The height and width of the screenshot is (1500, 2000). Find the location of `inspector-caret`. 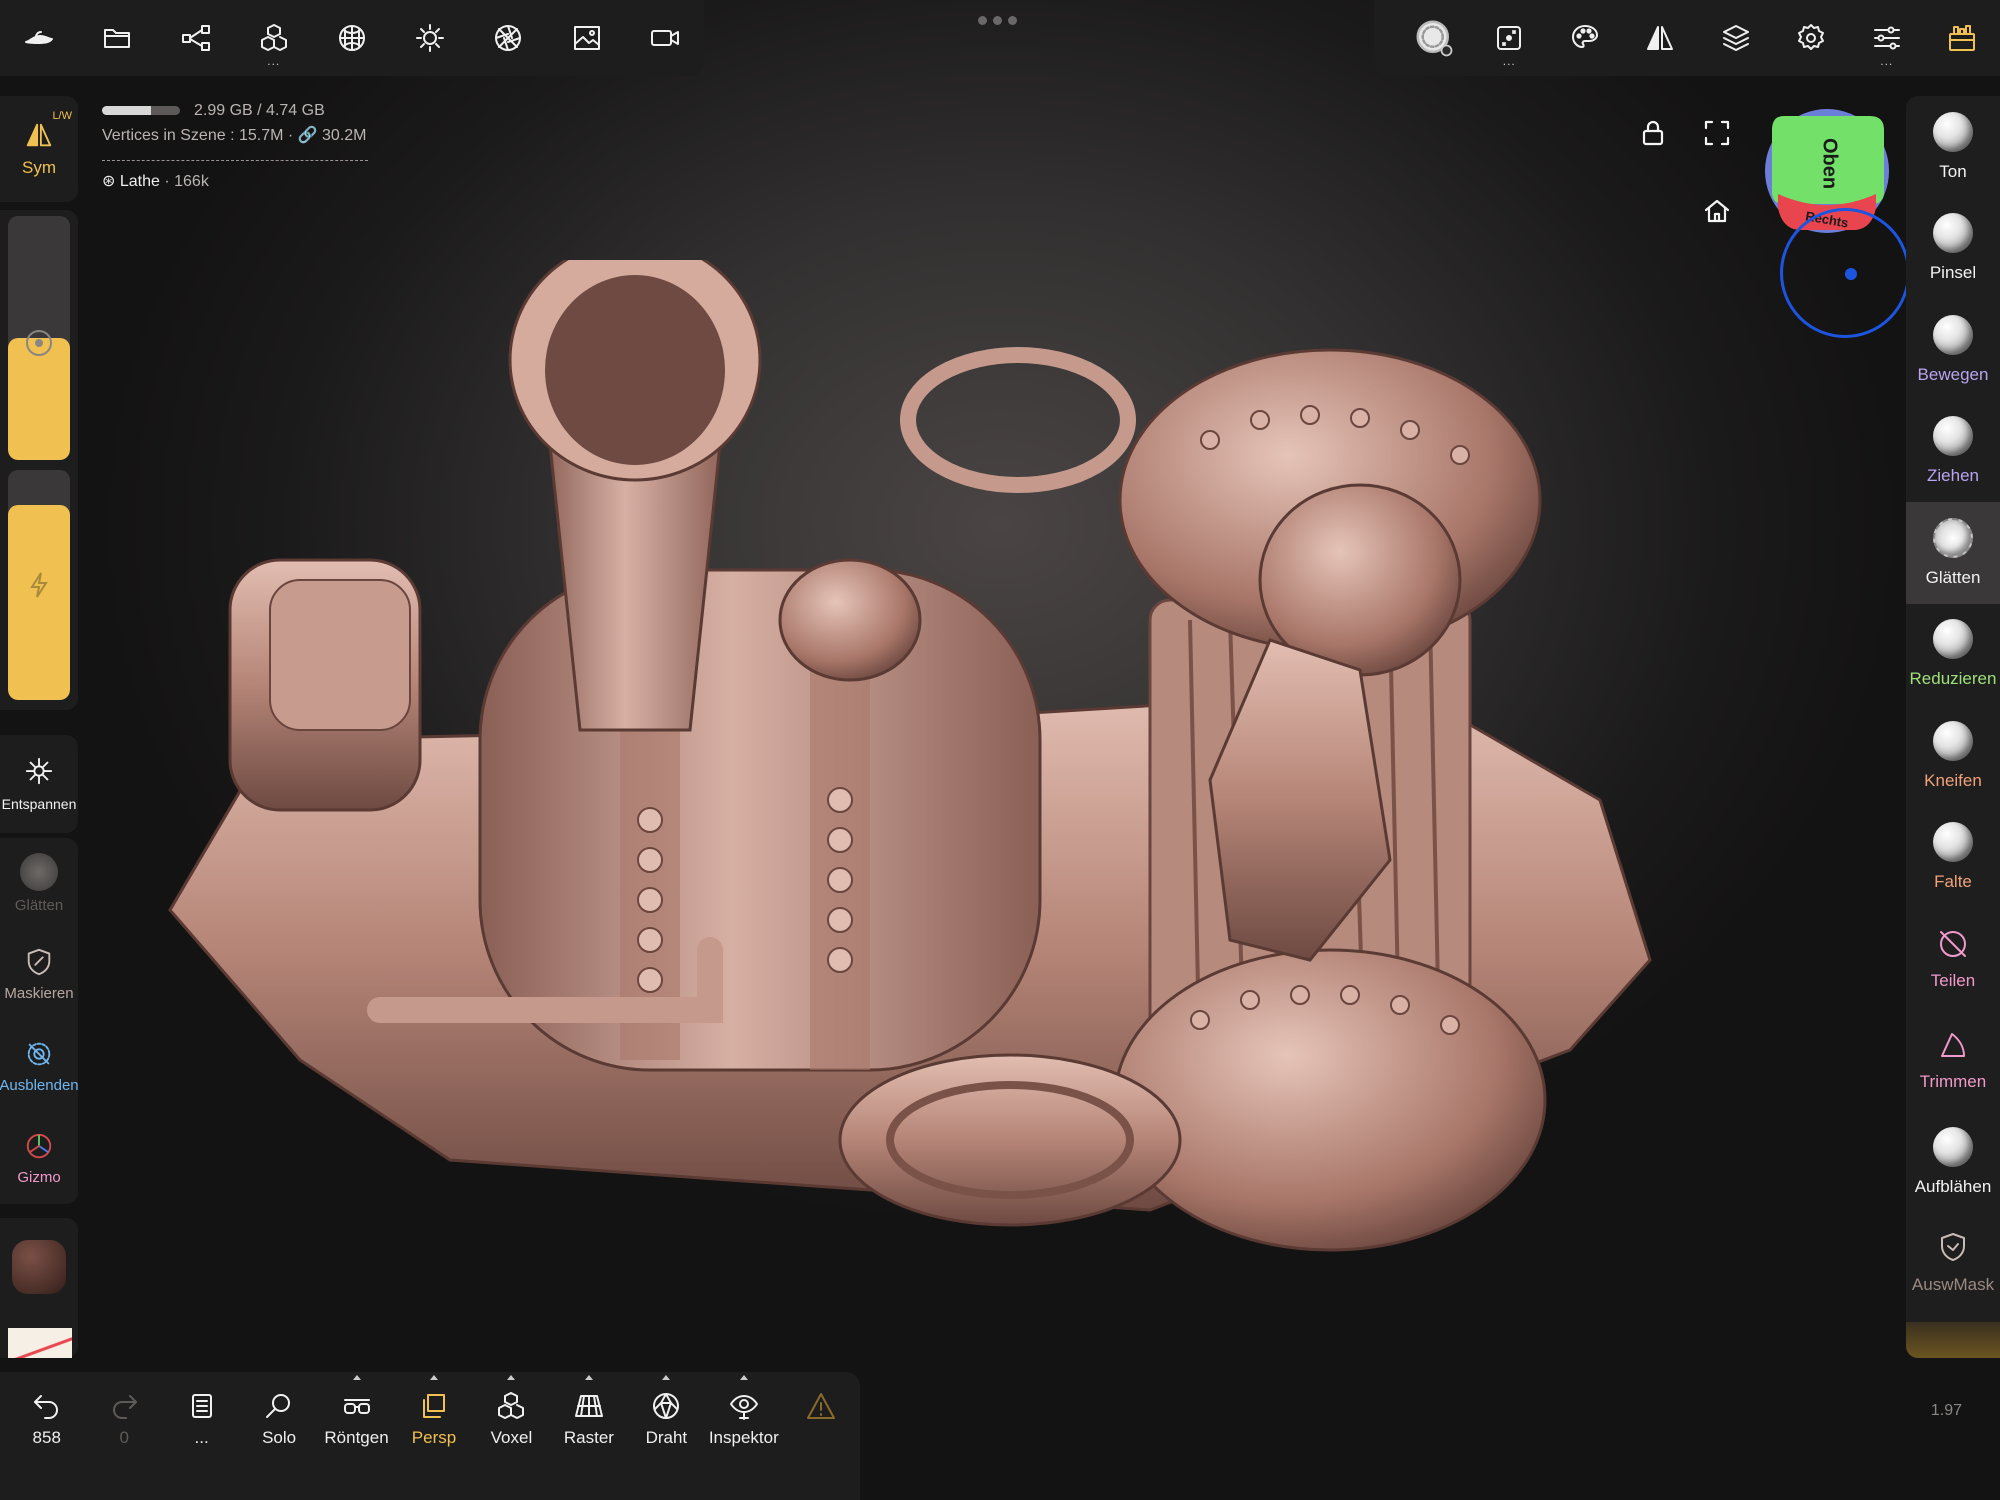

inspector-caret is located at coordinates (743, 1377).